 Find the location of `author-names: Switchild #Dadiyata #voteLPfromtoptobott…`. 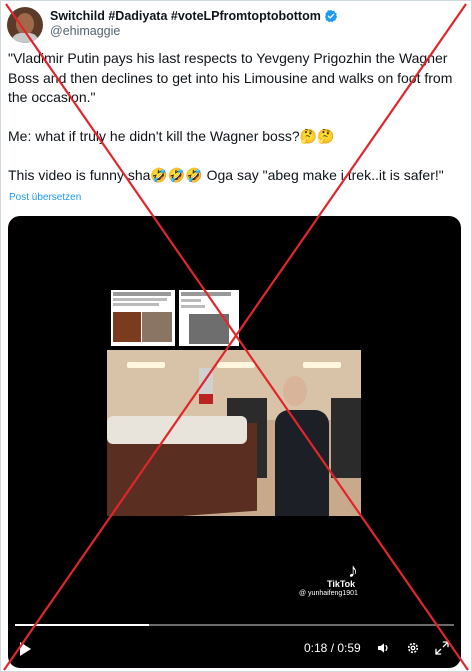

author-names: Switchild #Dadiyata #voteLPfromtoptobott… is located at coordinates (194, 23).